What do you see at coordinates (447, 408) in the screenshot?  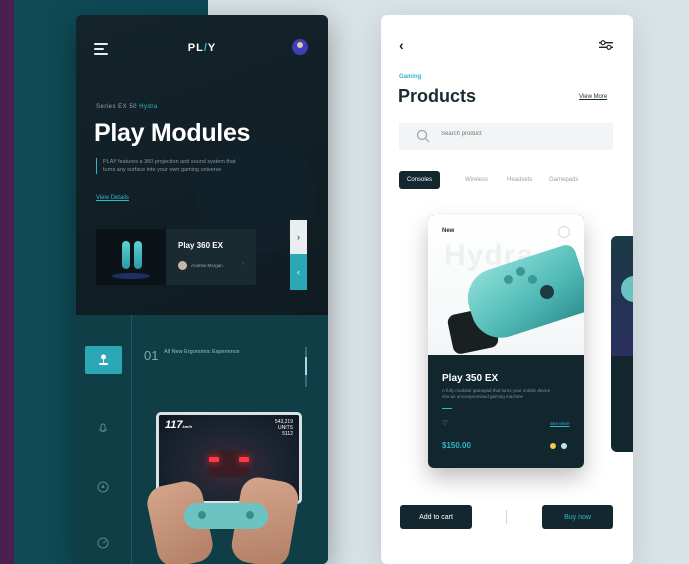 I see `divider` at bounding box center [447, 408].